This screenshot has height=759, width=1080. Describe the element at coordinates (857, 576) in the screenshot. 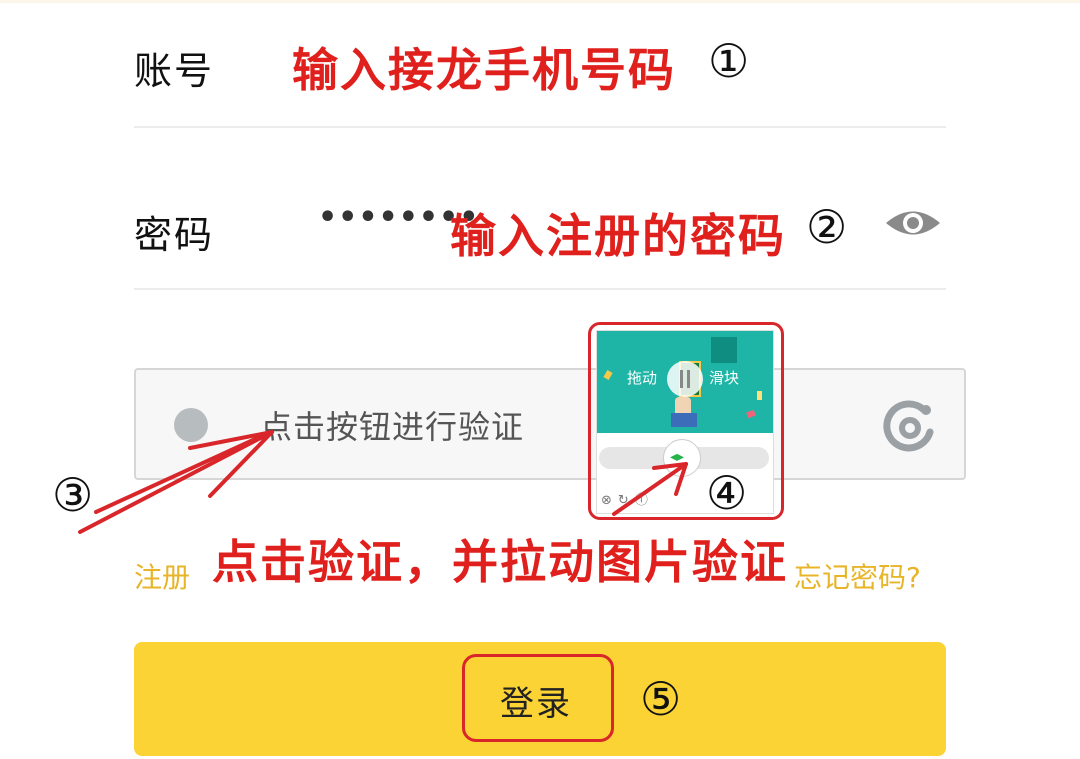

I see `forgot-password-link: 忘记密码?` at that location.